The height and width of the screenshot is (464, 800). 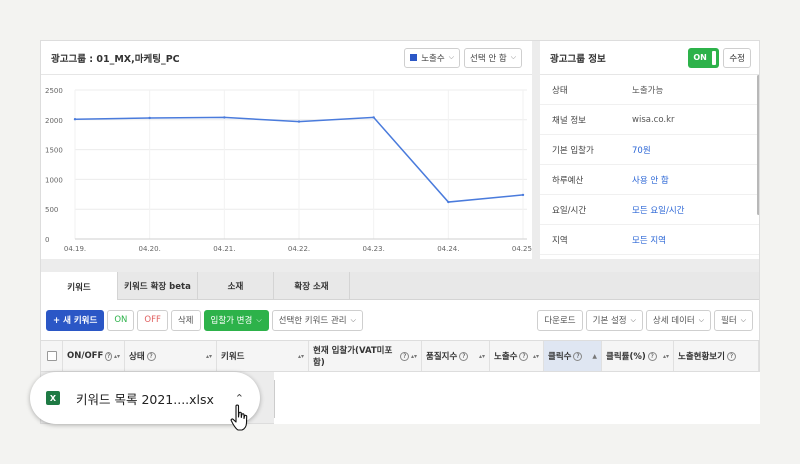 I want to click on column-header: 클릭수? ▲, so click(x=573, y=356).